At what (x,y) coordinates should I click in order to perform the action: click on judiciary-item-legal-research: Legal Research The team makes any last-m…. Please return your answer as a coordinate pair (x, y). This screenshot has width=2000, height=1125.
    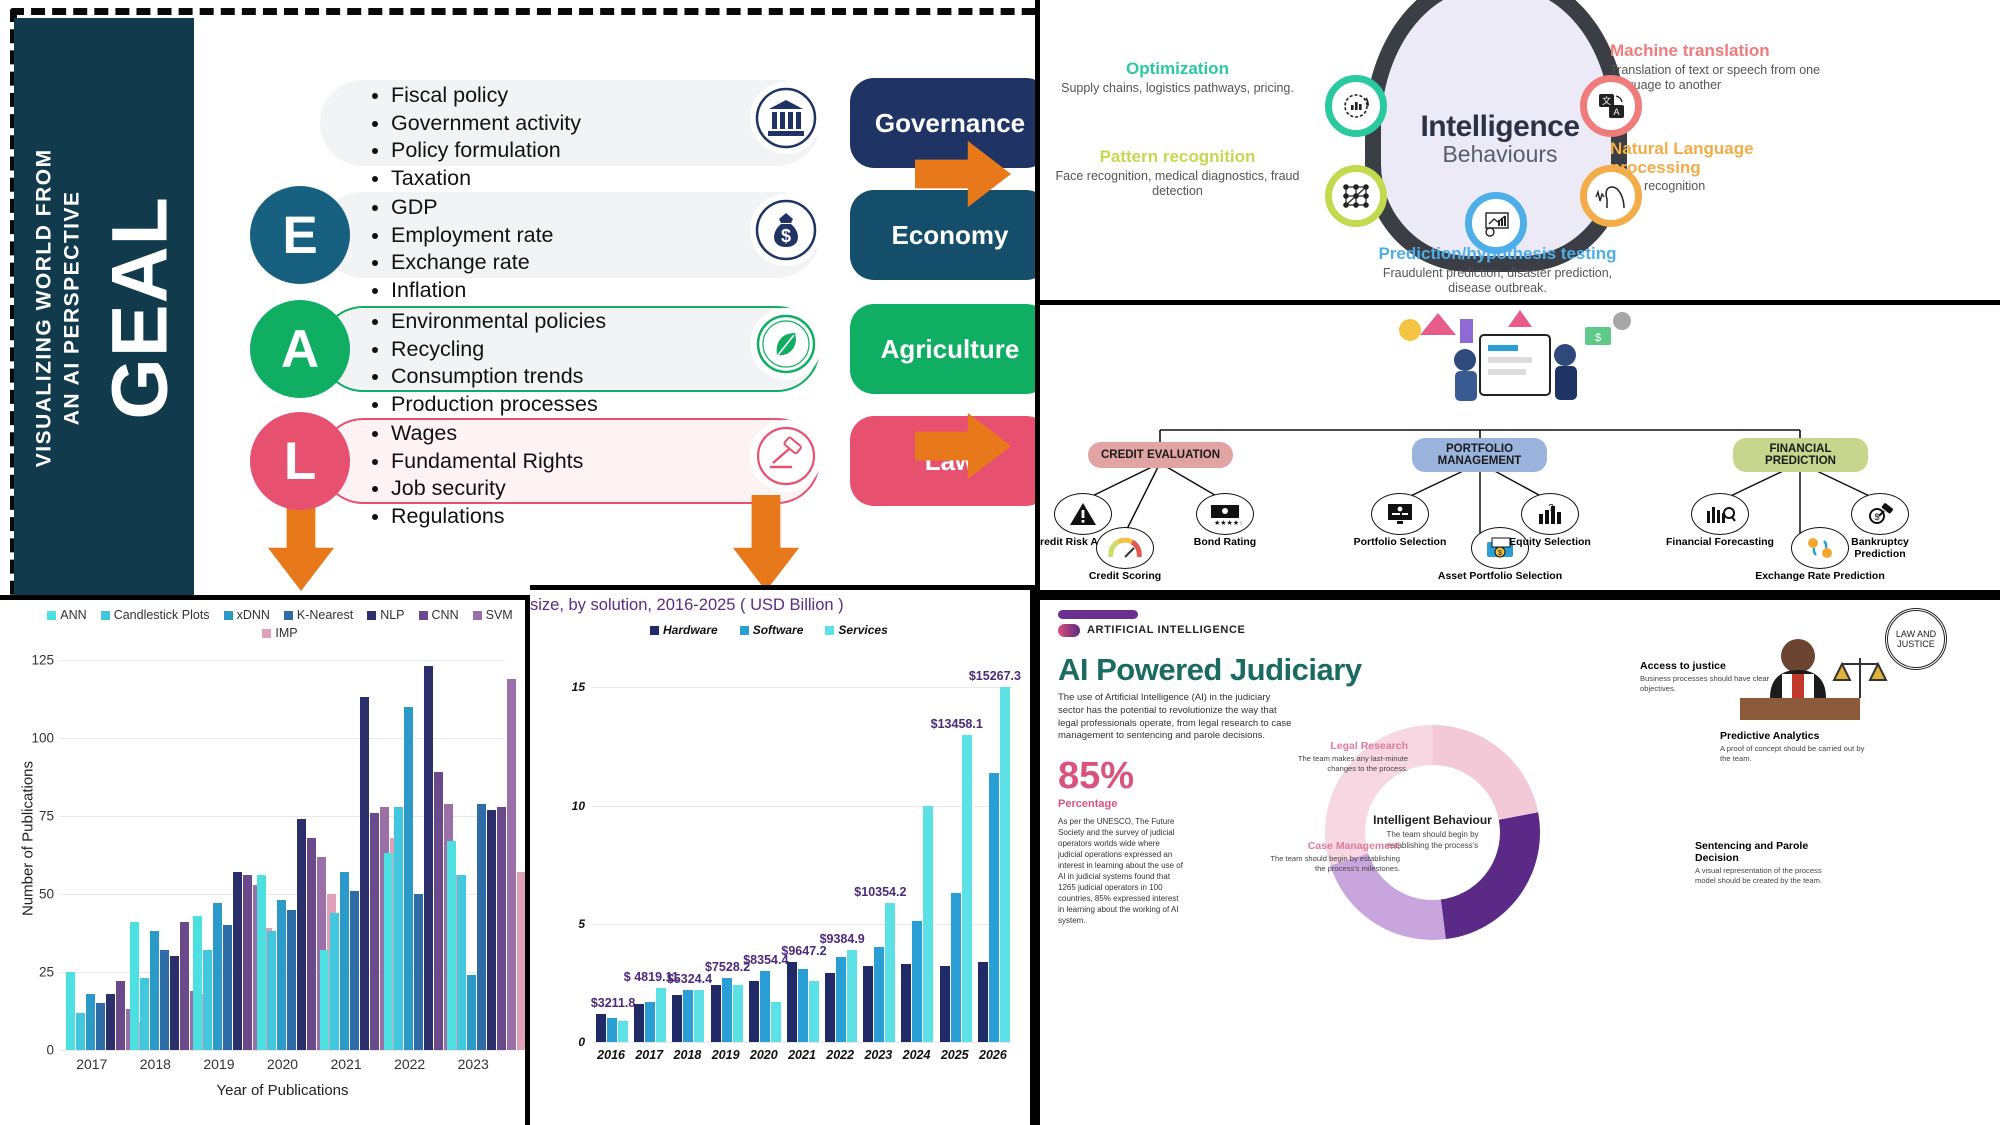
    Looking at the image, I should click on (1348, 757).